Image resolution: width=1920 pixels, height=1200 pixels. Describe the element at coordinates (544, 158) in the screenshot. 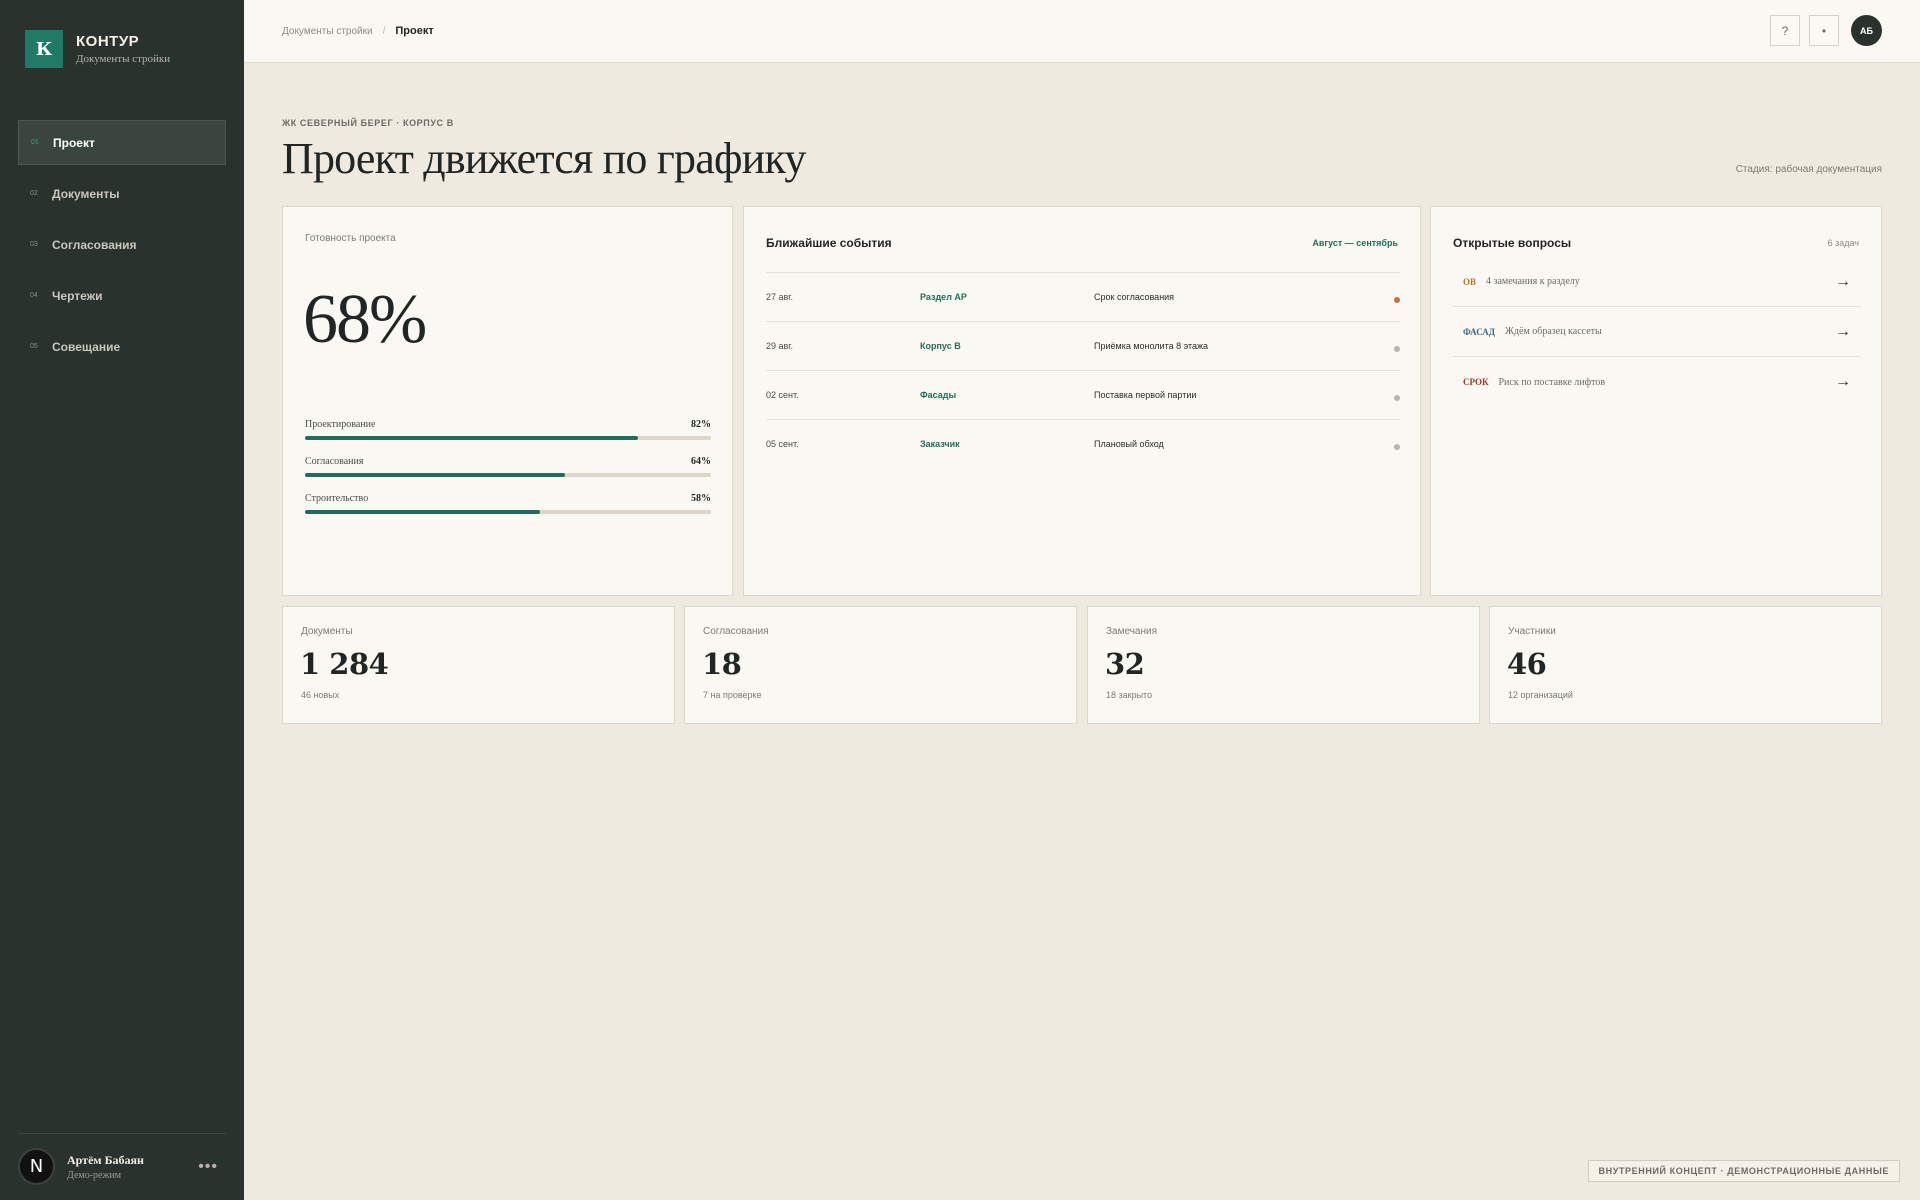

I see `page-title: Проект движется по графику` at that location.